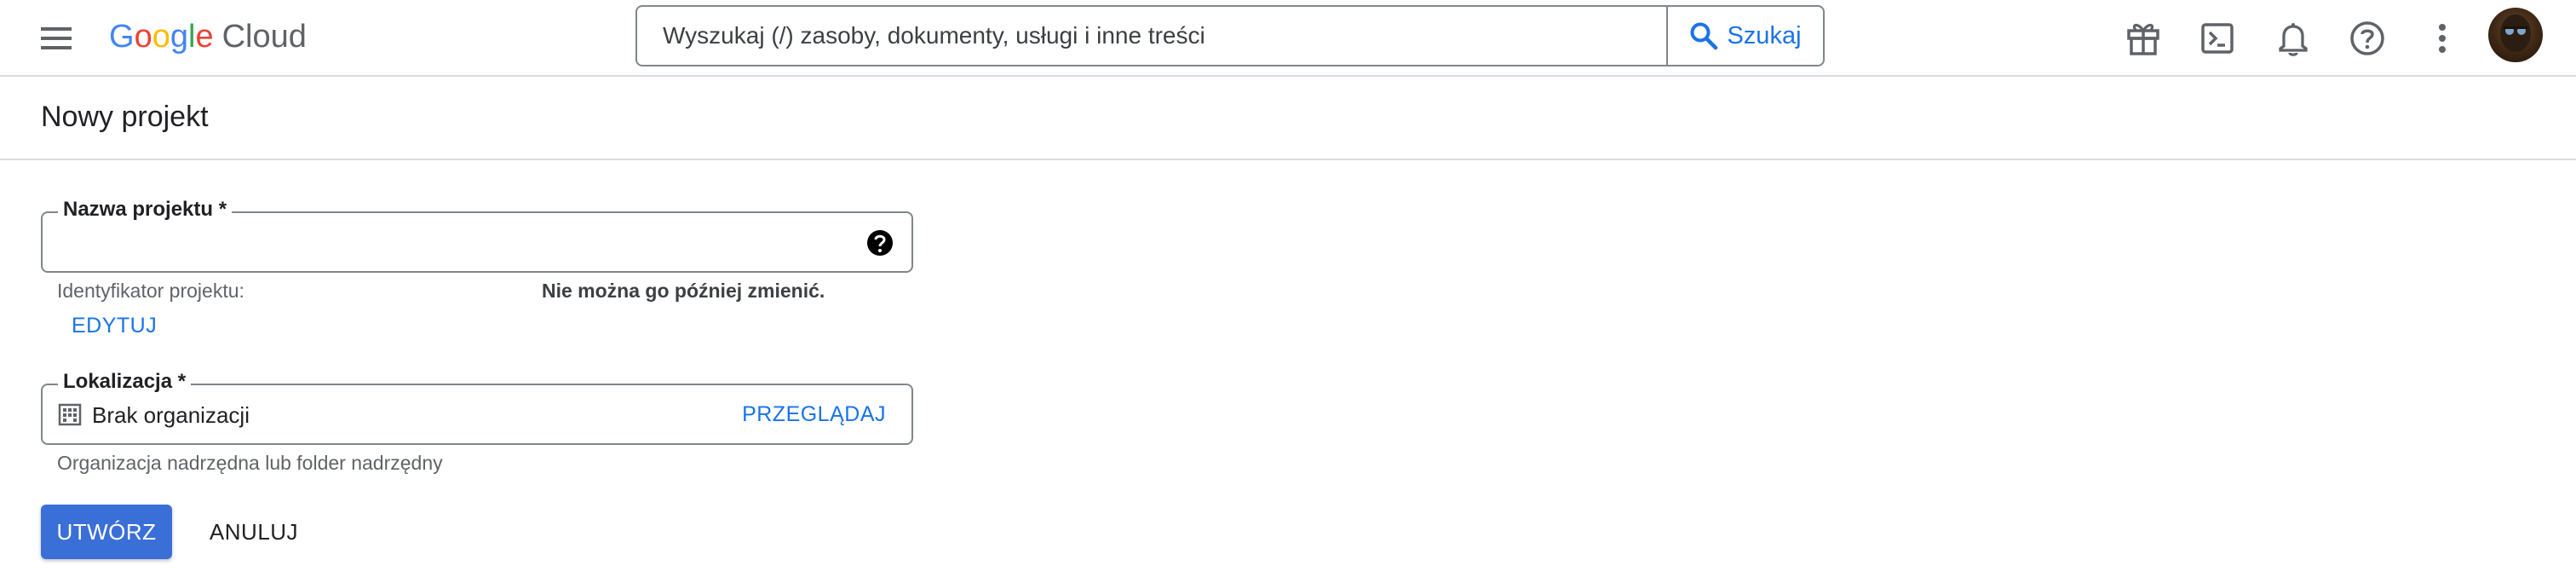  What do you see at coordinates (254, 532) in the screenshot?
I see `cancel-button: ANULUJ` at bounding box center [254, 532].